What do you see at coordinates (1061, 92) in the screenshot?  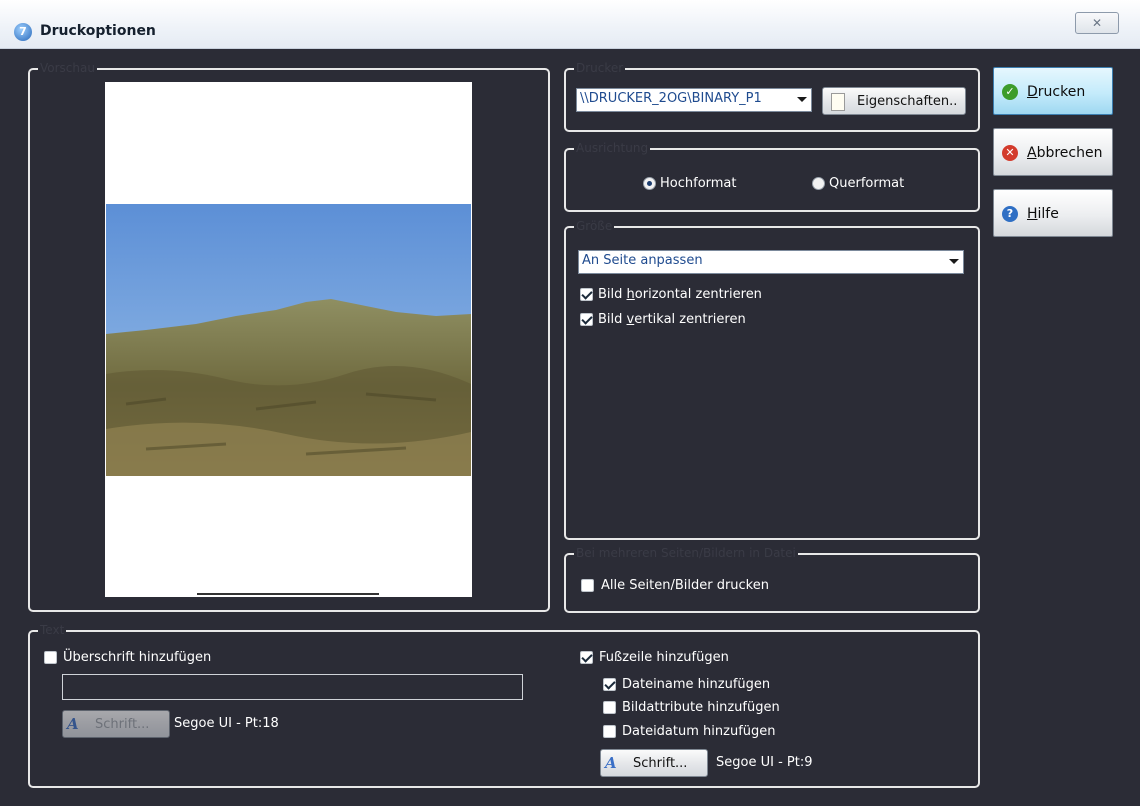 I see `print-button-rest: rucken` at bounding box center [1061, 92].